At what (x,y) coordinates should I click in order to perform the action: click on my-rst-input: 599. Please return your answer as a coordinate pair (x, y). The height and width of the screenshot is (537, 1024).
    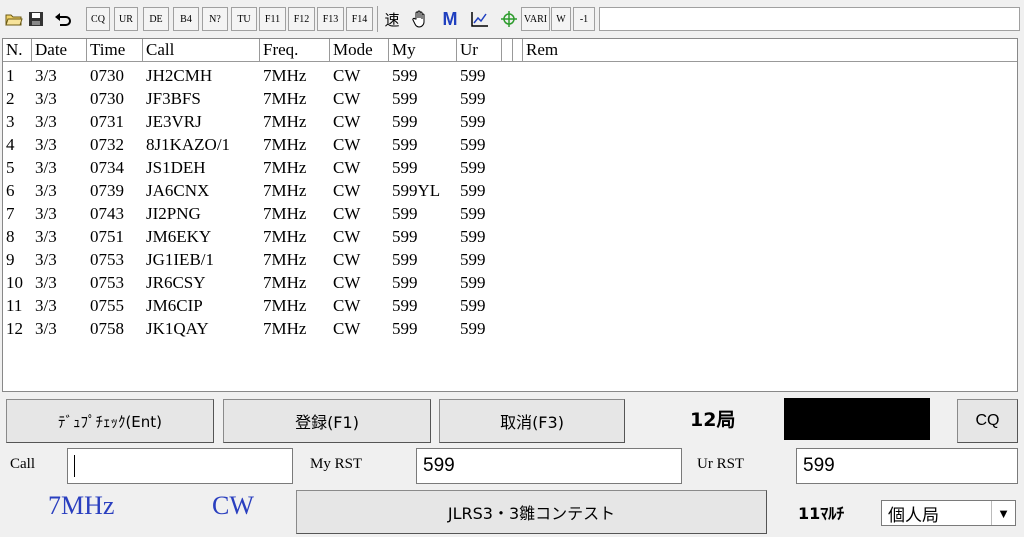
    Looking at the image, I should click on (549, 466).